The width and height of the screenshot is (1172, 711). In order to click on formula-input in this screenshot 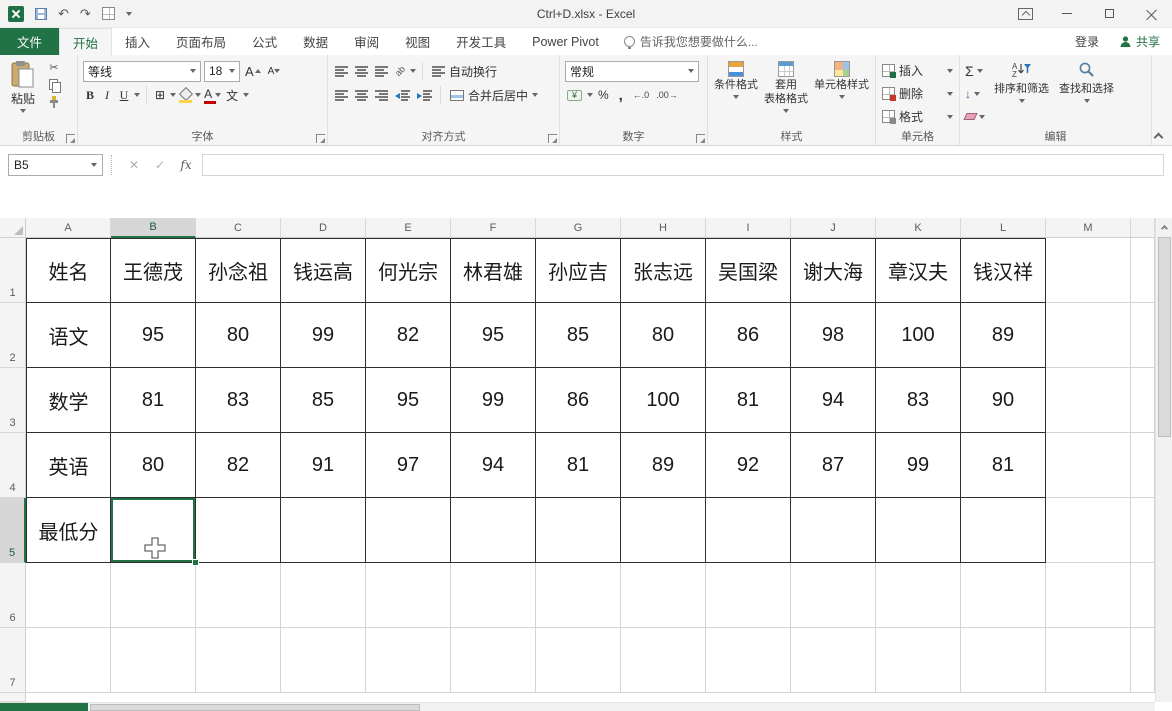, I will do `click(683, 165)`.